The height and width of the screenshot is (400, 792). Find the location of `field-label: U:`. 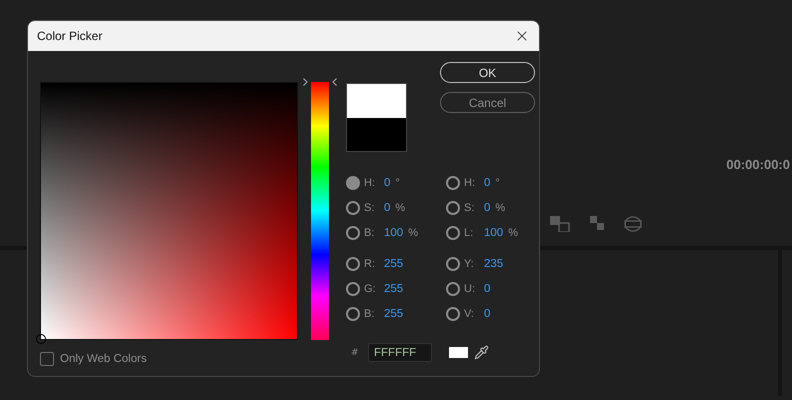

field-label: U: is located at coordinates (470, 288).